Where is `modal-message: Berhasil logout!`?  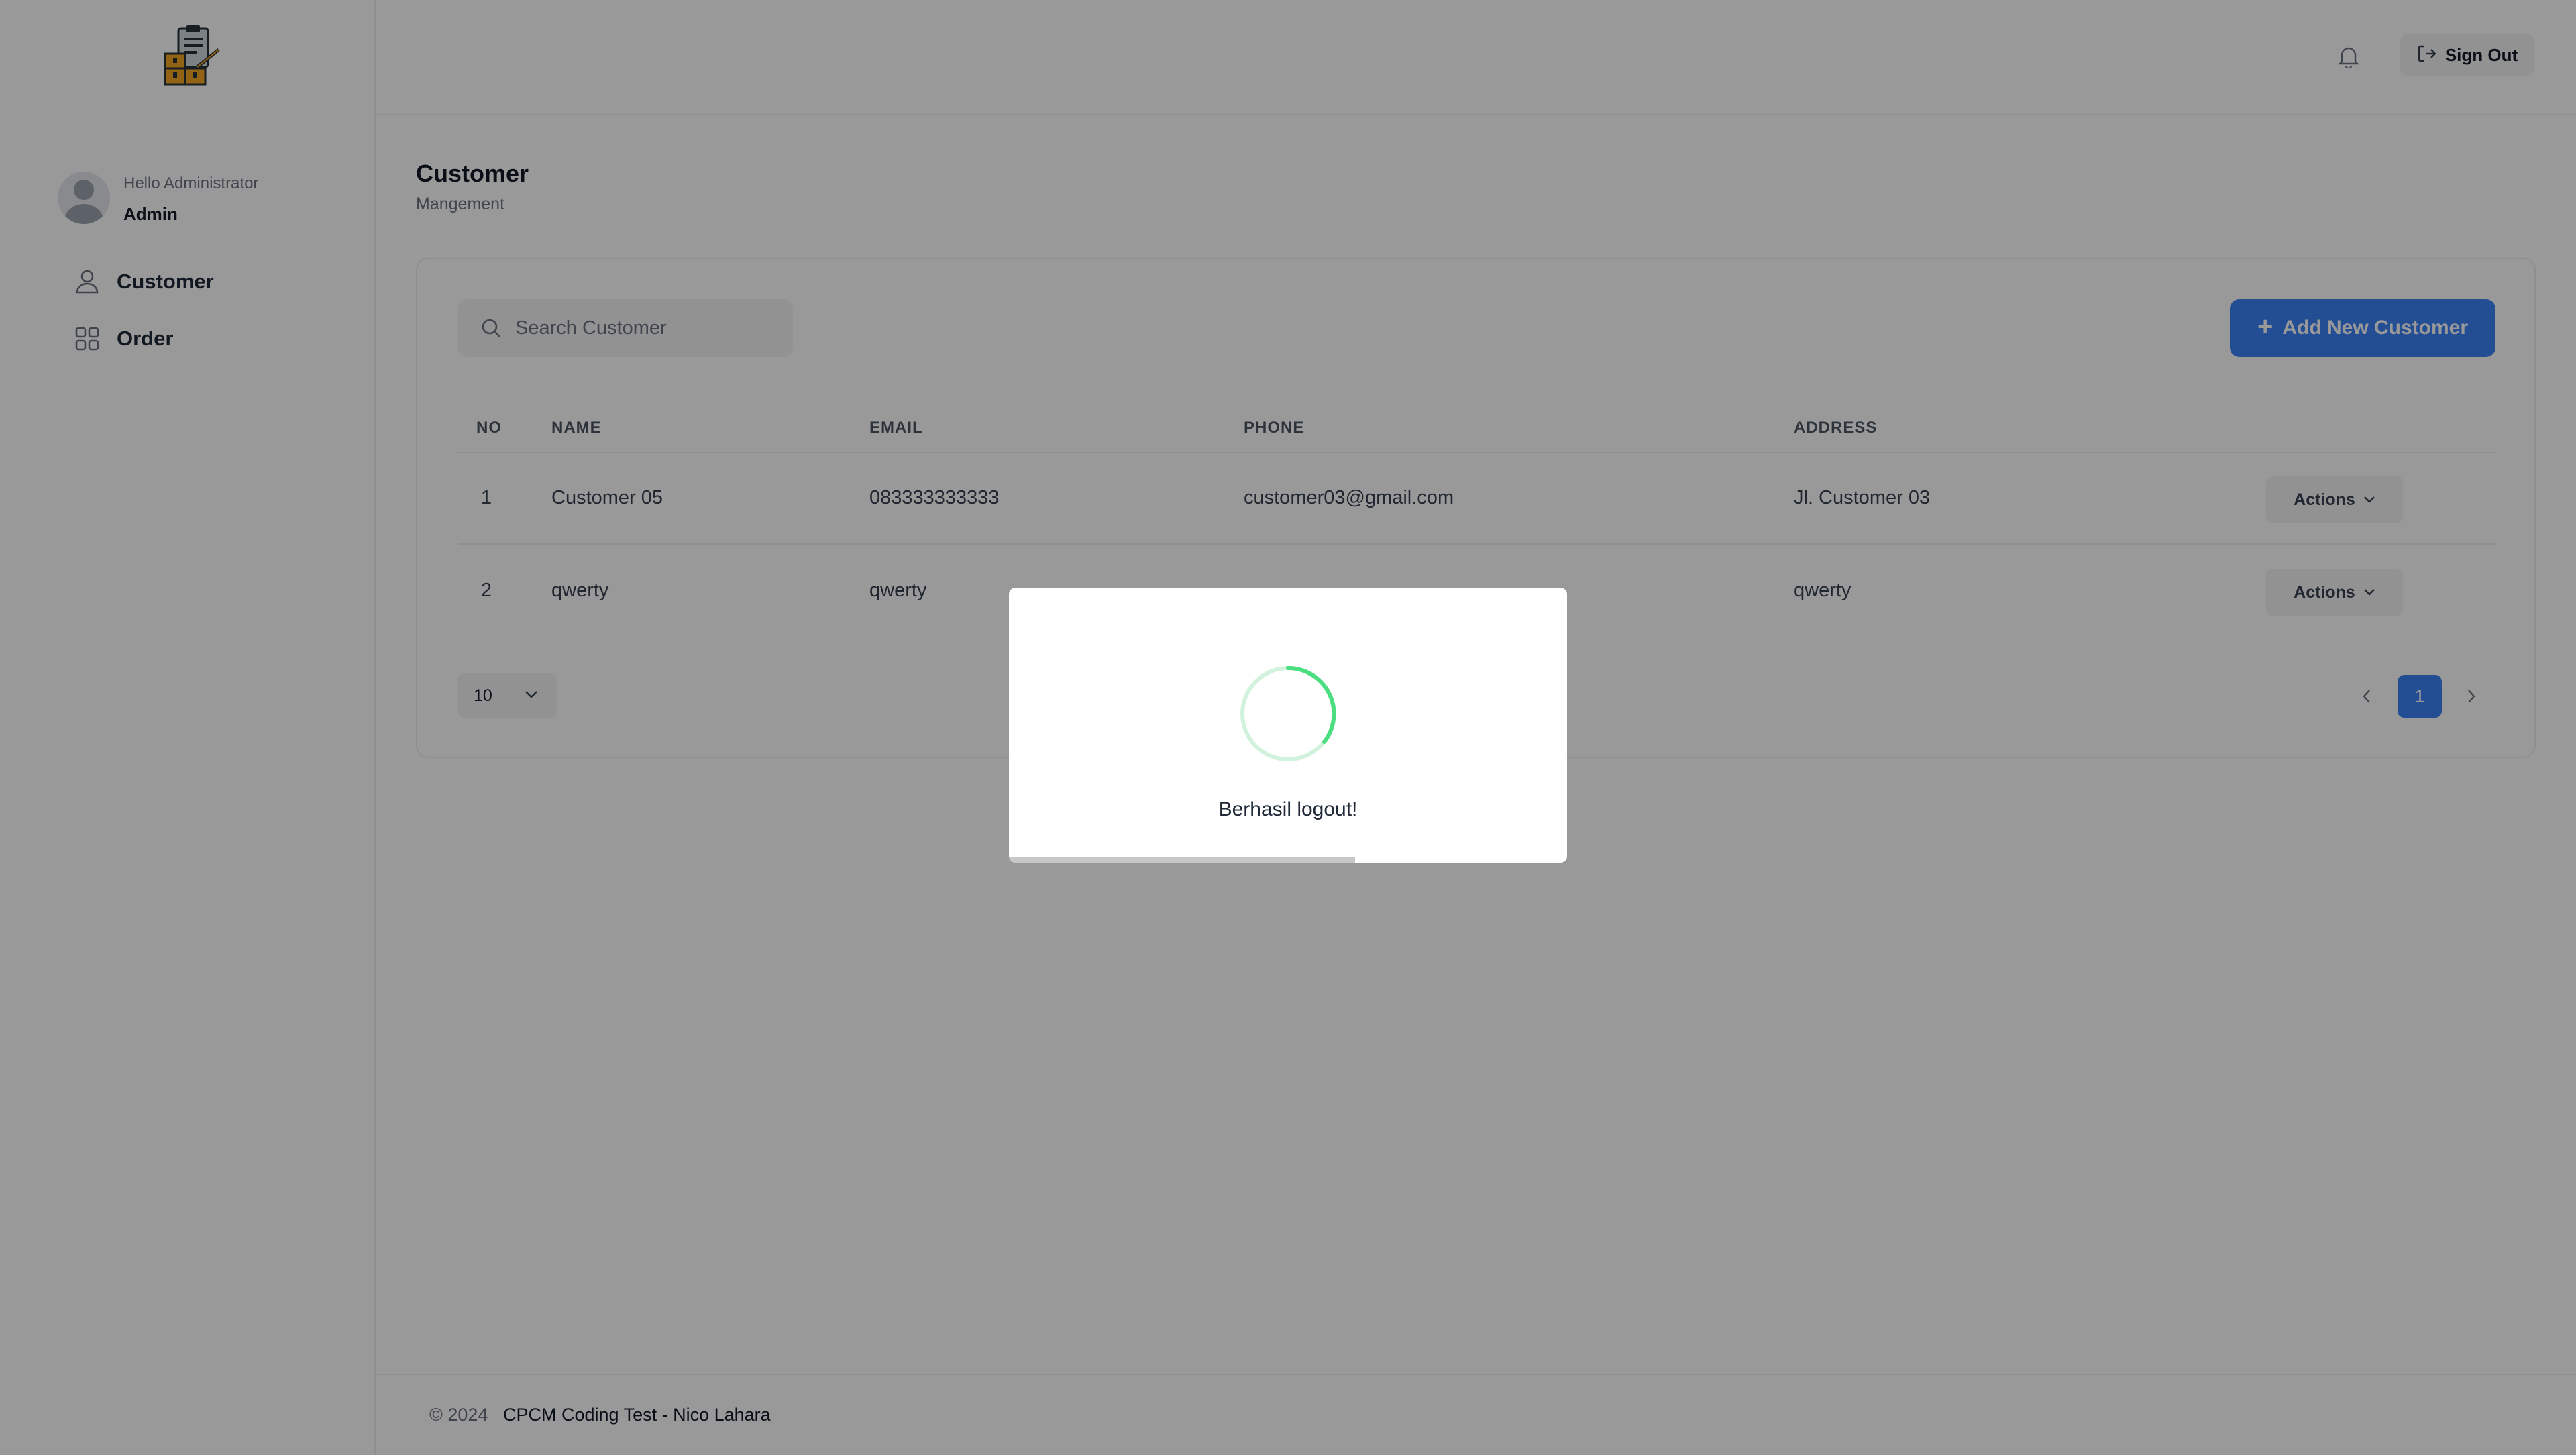 modal-message: Berhasil logout! is located at coordinates (1288, 809).